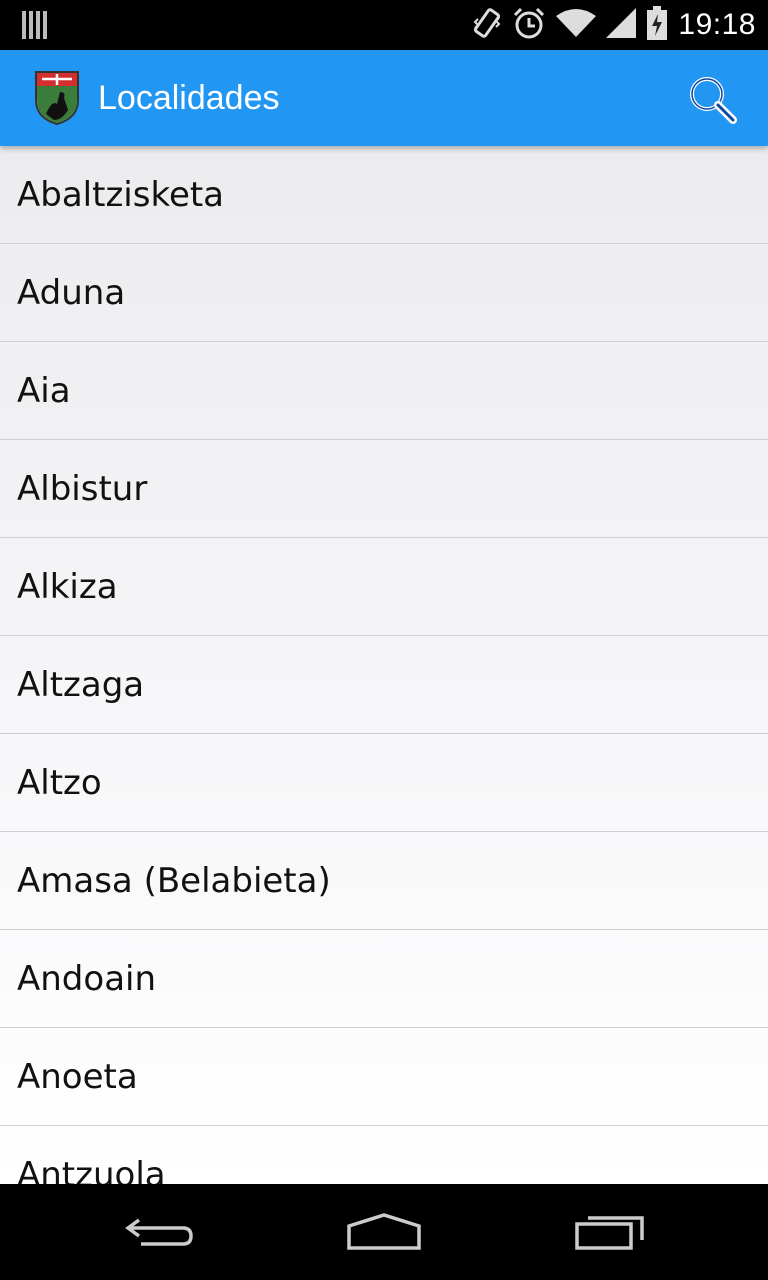  I want to click on list-item: Amasa (Belabieta), so click(384, 881).